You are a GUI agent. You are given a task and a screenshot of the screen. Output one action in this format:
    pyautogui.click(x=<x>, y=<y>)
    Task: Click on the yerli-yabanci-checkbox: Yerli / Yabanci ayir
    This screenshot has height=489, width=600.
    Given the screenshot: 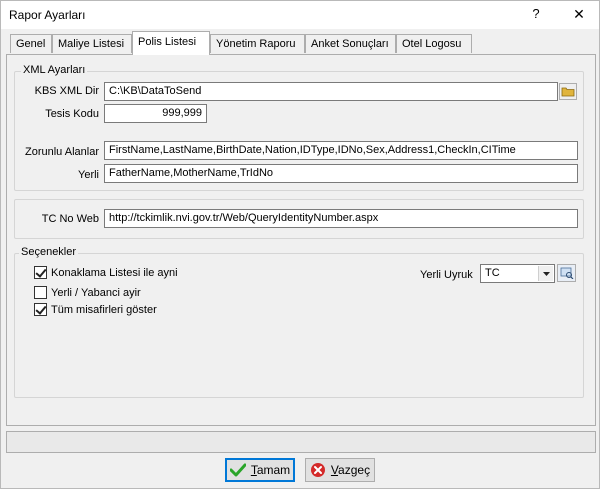 What is the action you would take?
    pyautogui.click(x=87, y=292)
    